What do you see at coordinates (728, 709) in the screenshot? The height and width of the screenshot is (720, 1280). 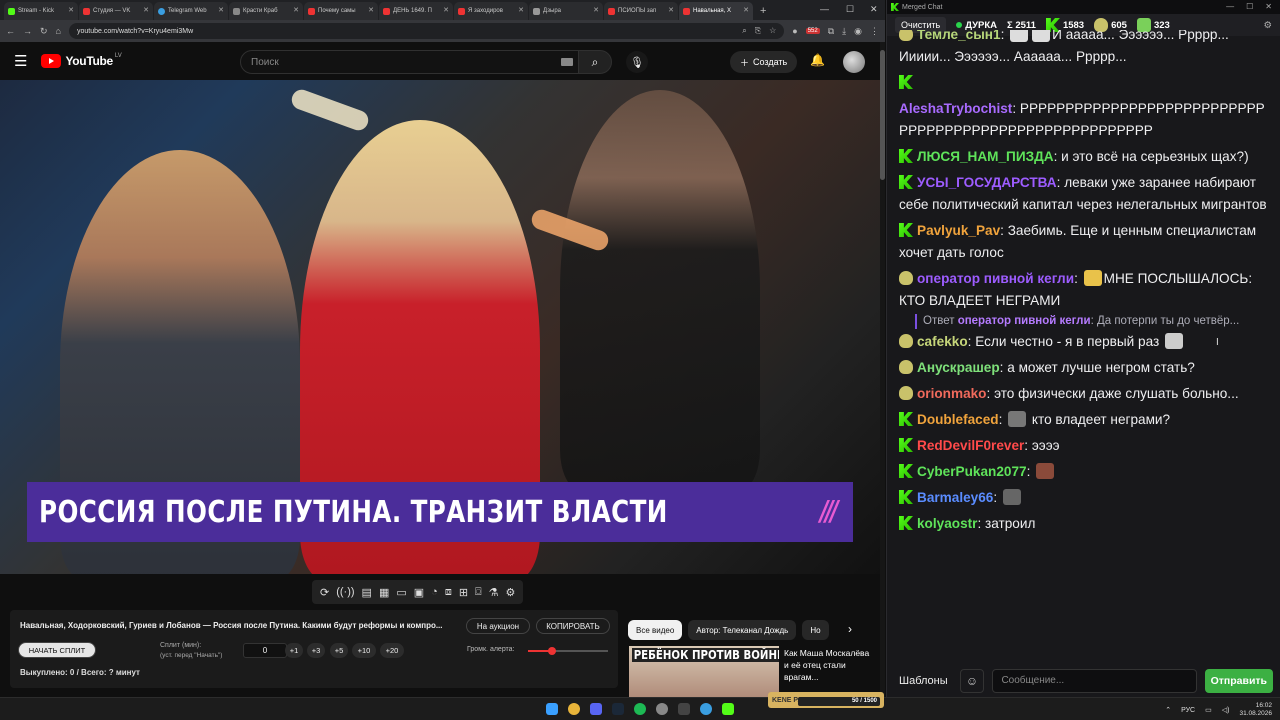 I see `kick-icon` at bounding box center [728, 709].